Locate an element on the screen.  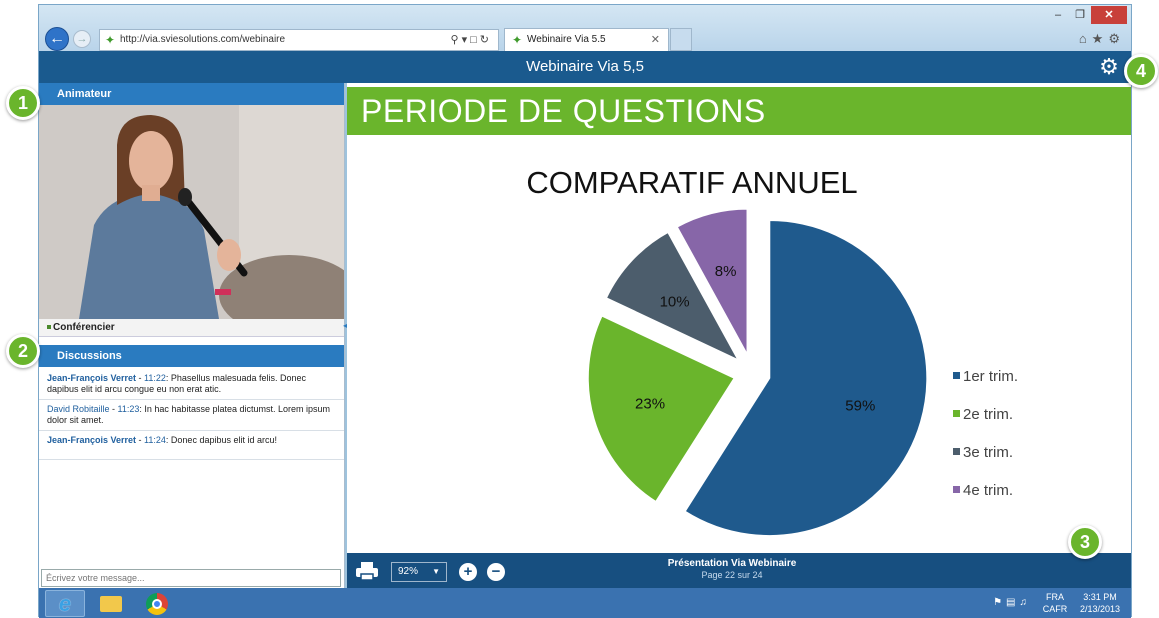
presenter-video is located at coordinates (191, 212).